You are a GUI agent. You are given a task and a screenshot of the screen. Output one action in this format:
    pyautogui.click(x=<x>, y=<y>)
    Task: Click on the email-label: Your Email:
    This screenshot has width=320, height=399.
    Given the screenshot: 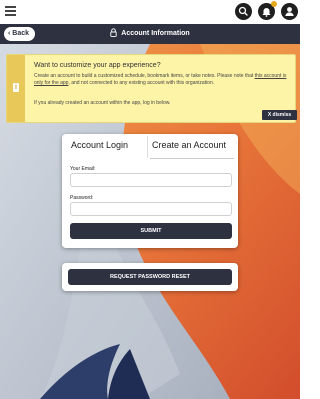 What is the action you would take?
    pyautogui.click(x=83, y=169)
    